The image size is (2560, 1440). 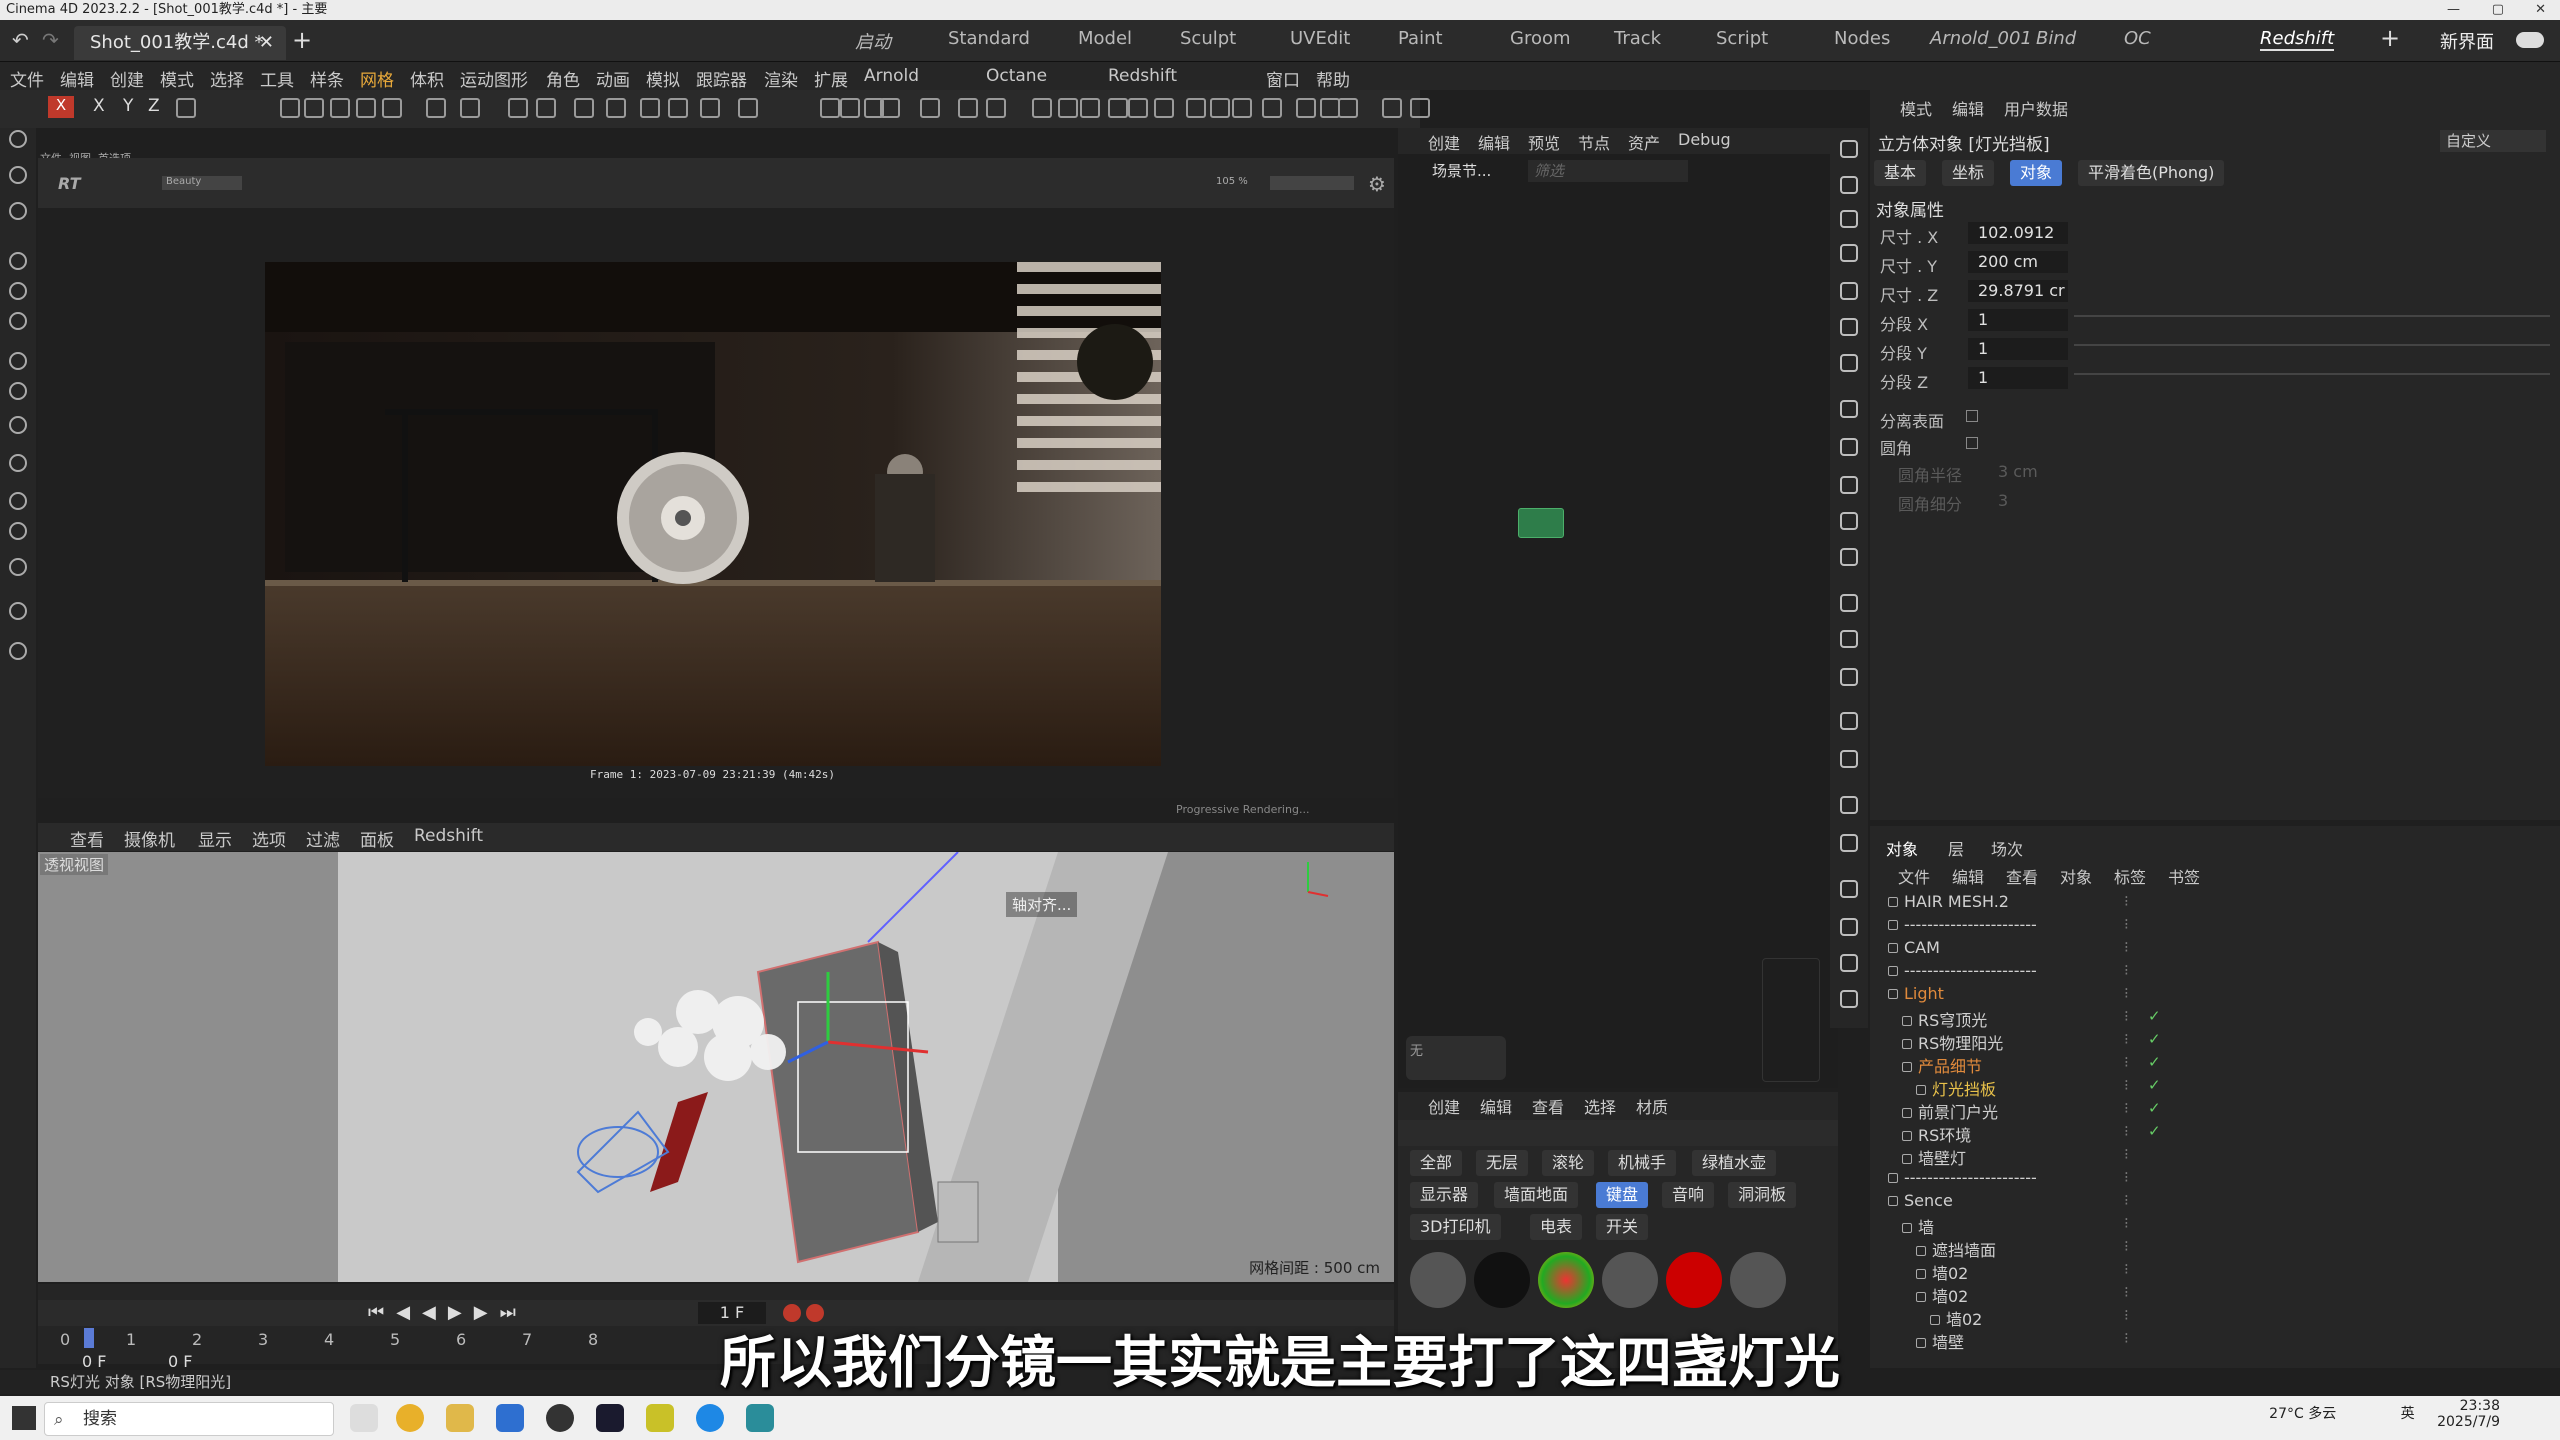 What do you see at coordinates (1950, 1111) in the screenshot?
I see `object-item: 前景门户光` at bounding box center [1950, 1111].